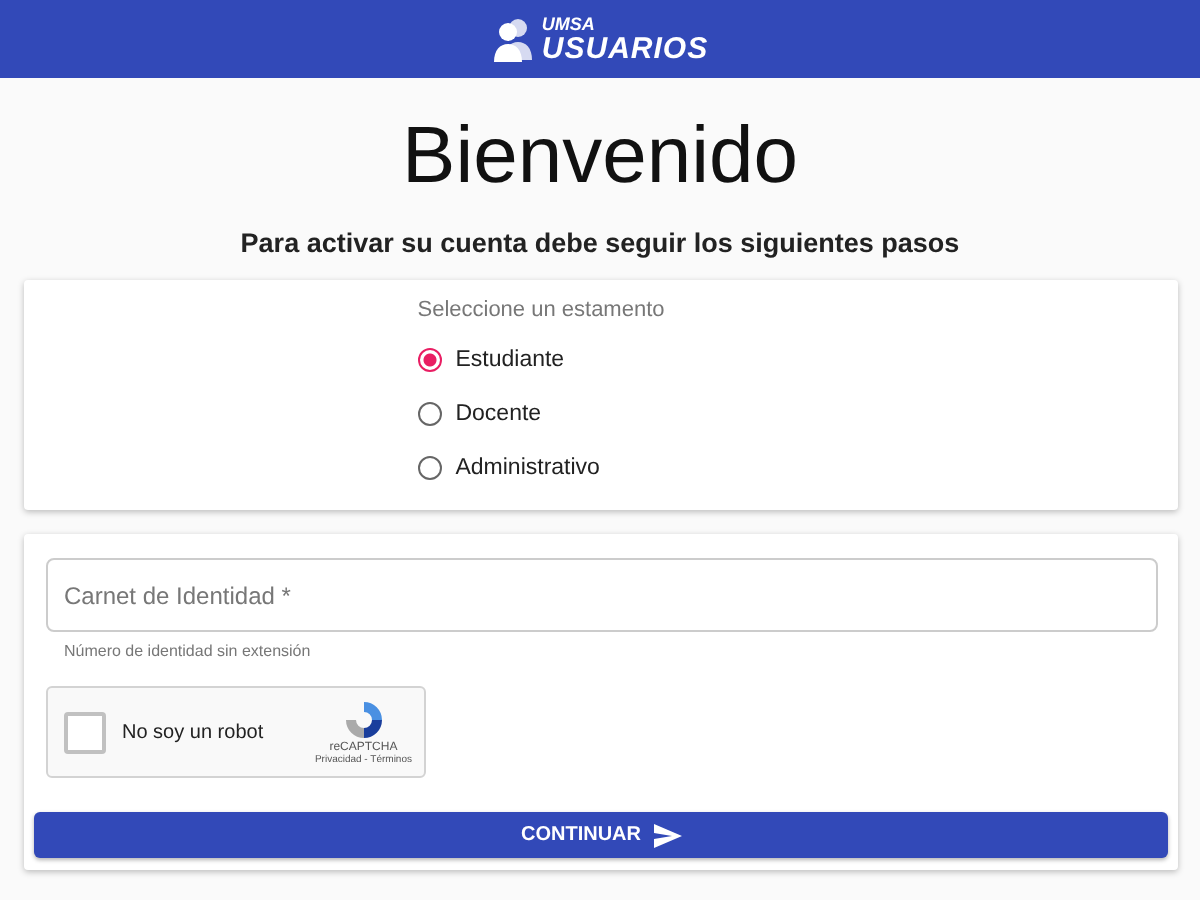 The image size is (1200, 900). What do you see at coordinates (194, 732) in the screenshot?
I see `captcha-label: No soy un robot` at bounding box center [194, 732].